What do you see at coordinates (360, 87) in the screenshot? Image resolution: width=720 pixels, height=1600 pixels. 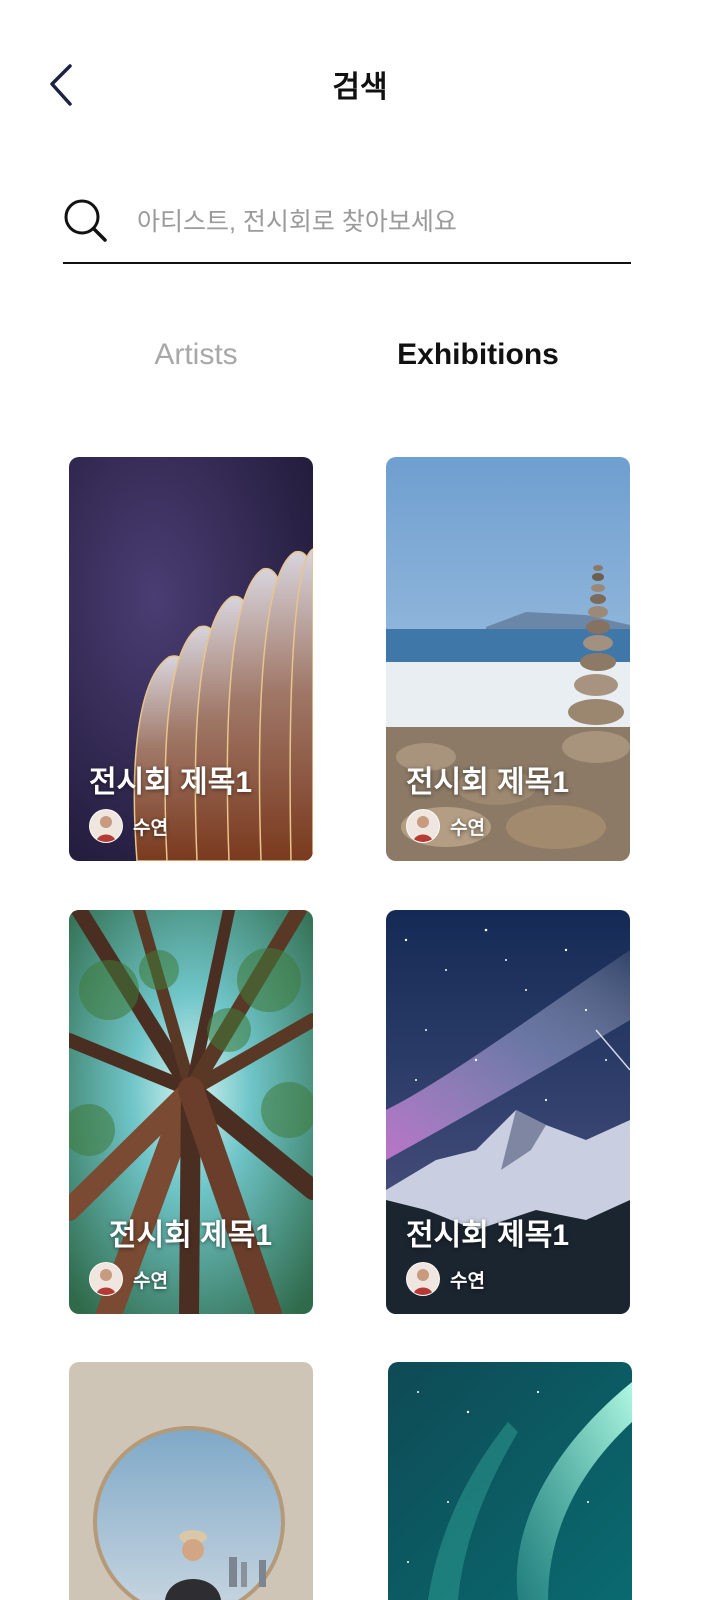 I see `page-title: 검색` at bounding box center [360, 87].